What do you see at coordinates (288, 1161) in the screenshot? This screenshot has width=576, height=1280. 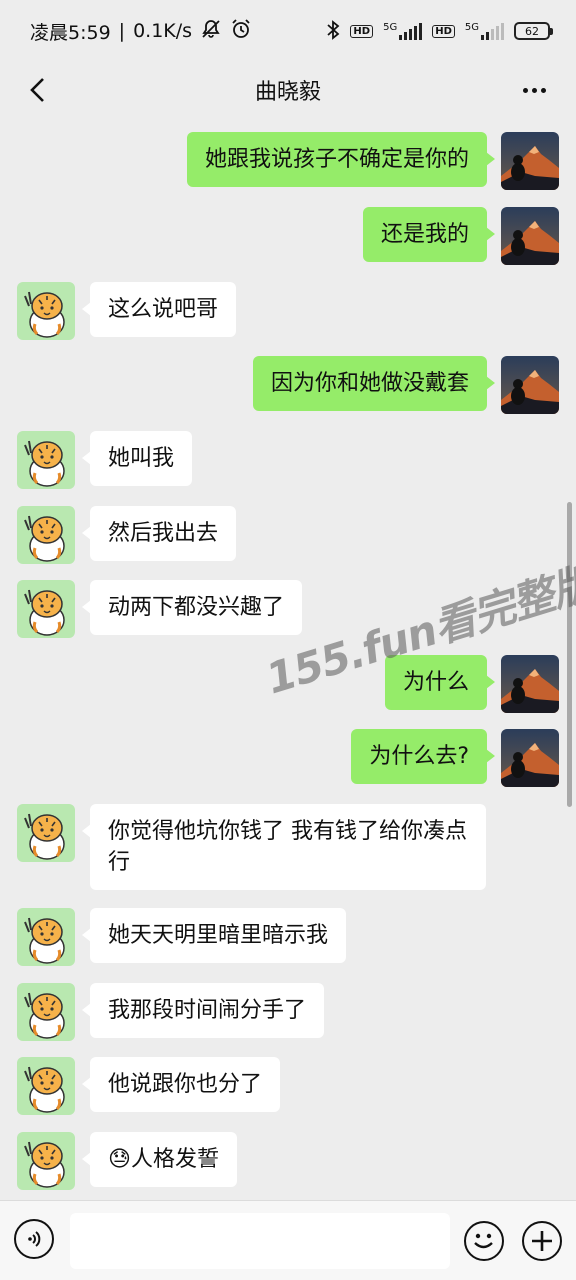 I see `message-row: 😓人格发誓` at bounding box center [288, 1161].